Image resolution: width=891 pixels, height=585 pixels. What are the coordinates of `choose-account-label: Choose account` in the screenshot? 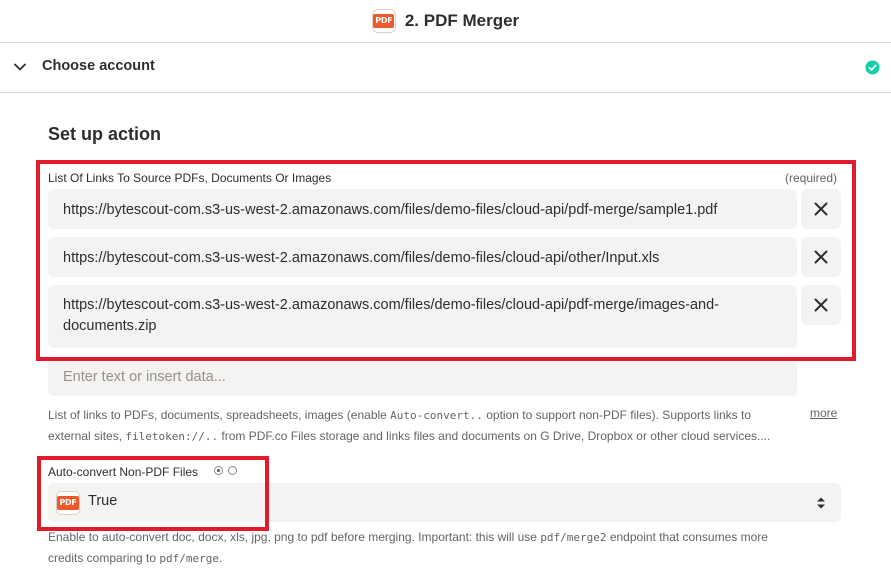 It's located at (98, 66).